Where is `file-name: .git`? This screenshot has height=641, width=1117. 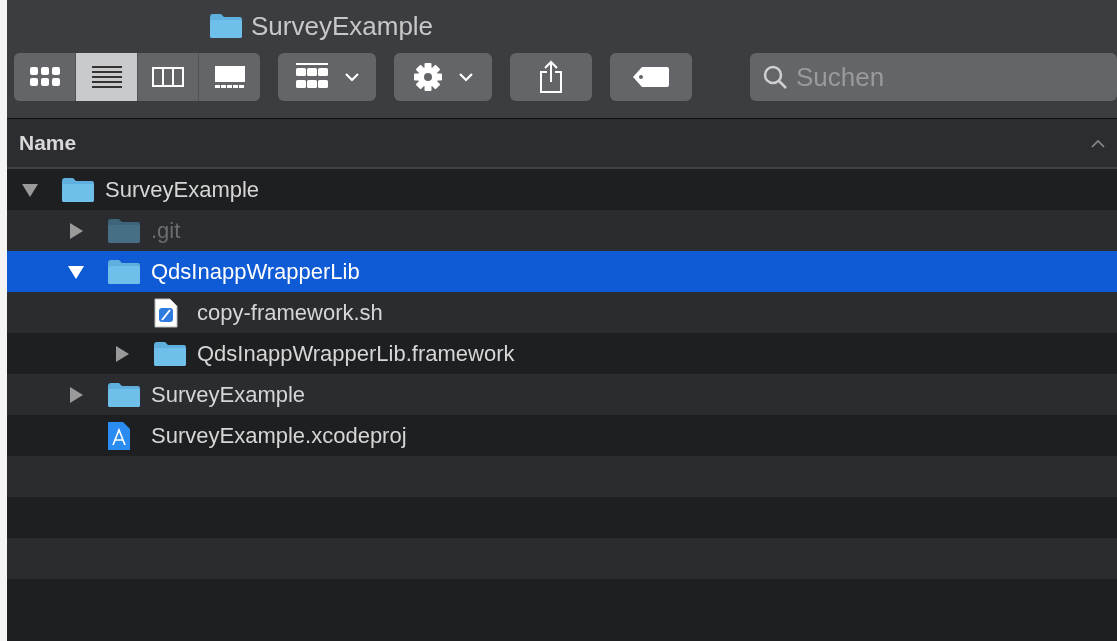 file-name: .git is located at coordinates (166, 231).